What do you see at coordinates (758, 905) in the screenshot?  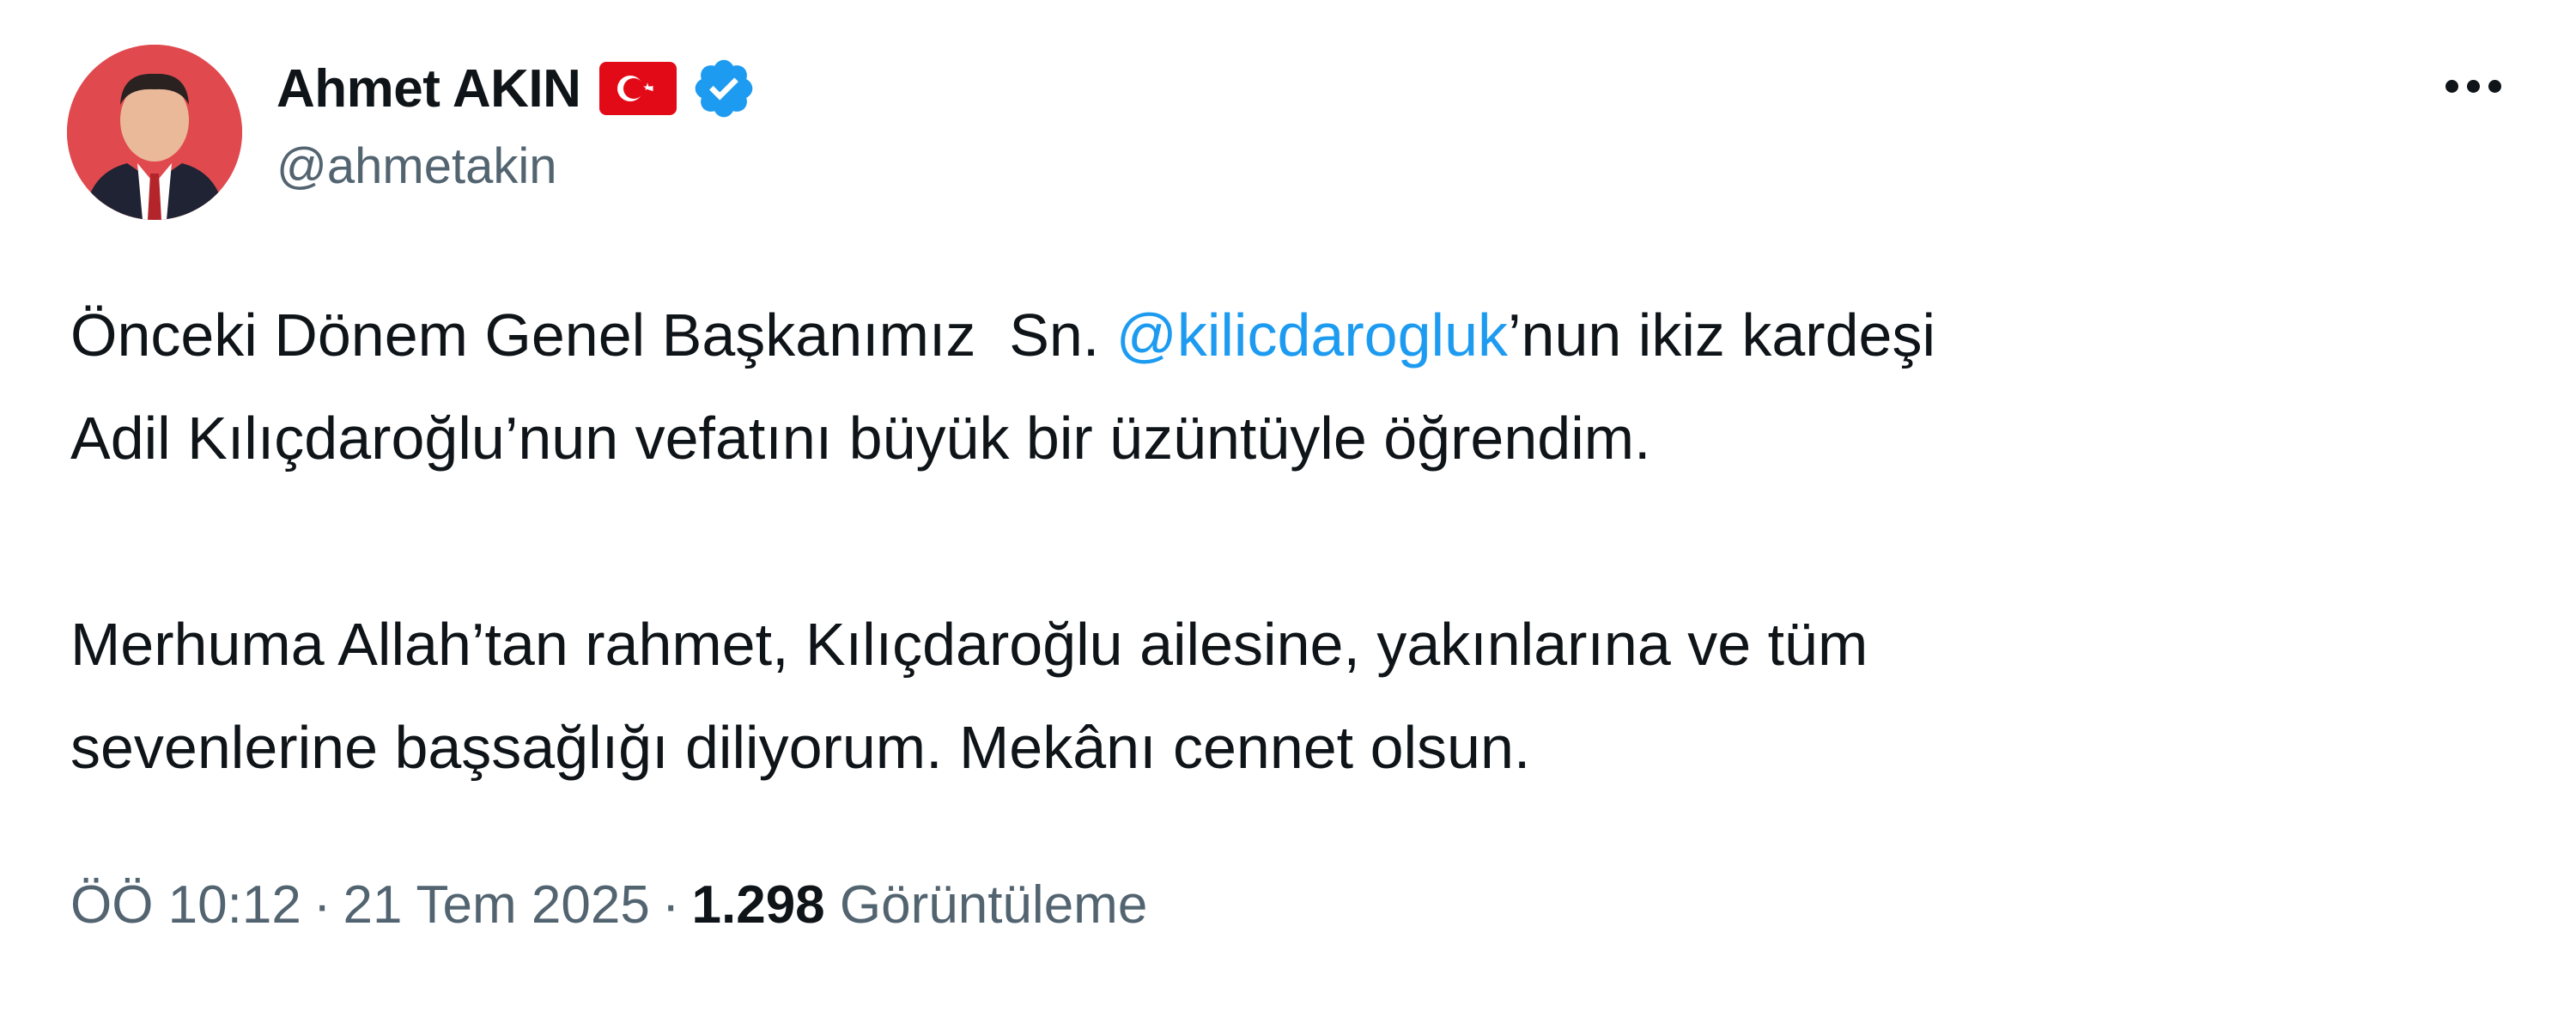 I see `views-count: 1.298` at bounding box center [758, 905].